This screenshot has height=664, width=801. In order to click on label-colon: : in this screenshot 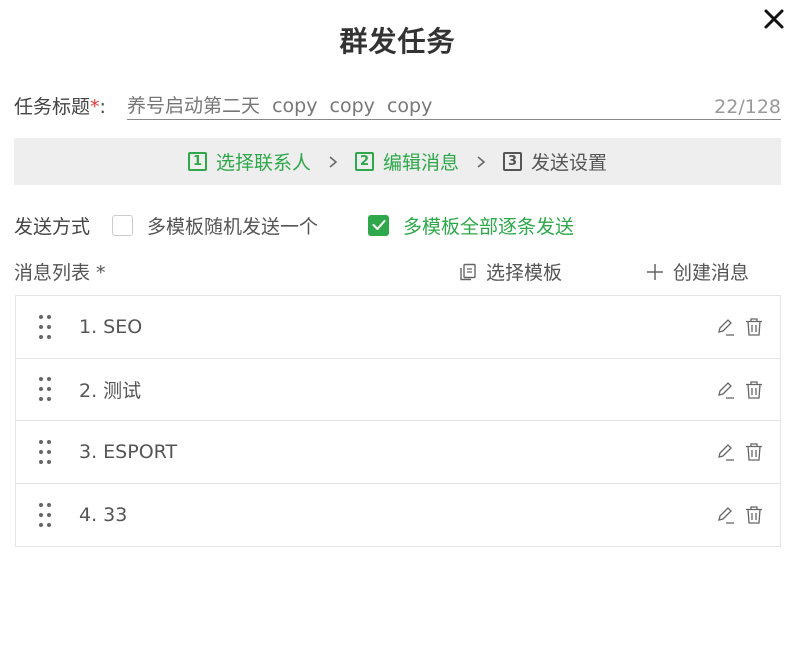, I will do `click(102, 107)`.